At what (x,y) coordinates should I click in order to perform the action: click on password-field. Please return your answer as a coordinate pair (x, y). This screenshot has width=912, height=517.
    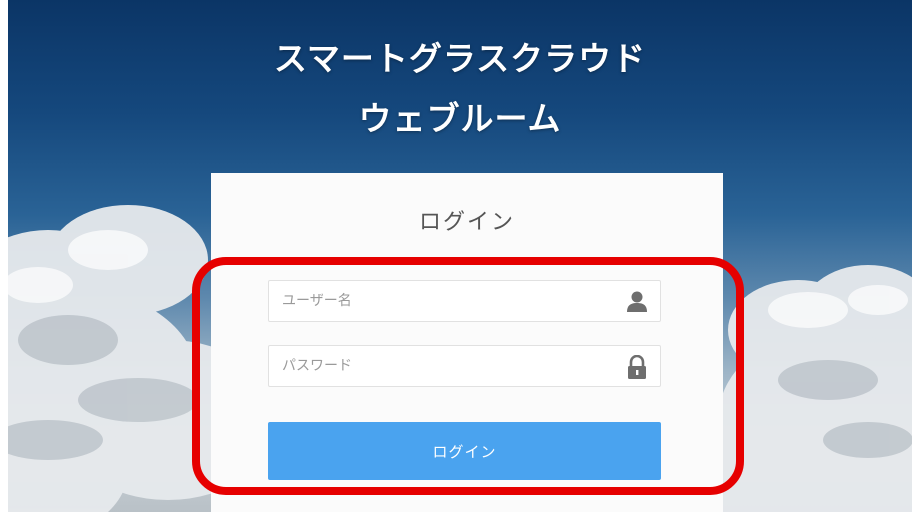
    Looking at the image, I should click on (464, 366).